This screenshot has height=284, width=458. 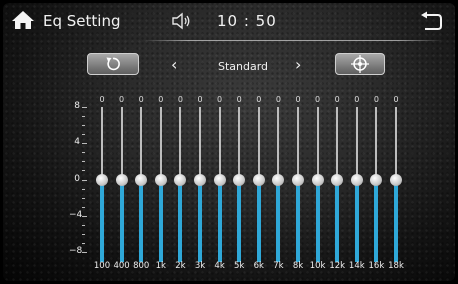 I want to click on reset-icon, so click(x=113, y=64).